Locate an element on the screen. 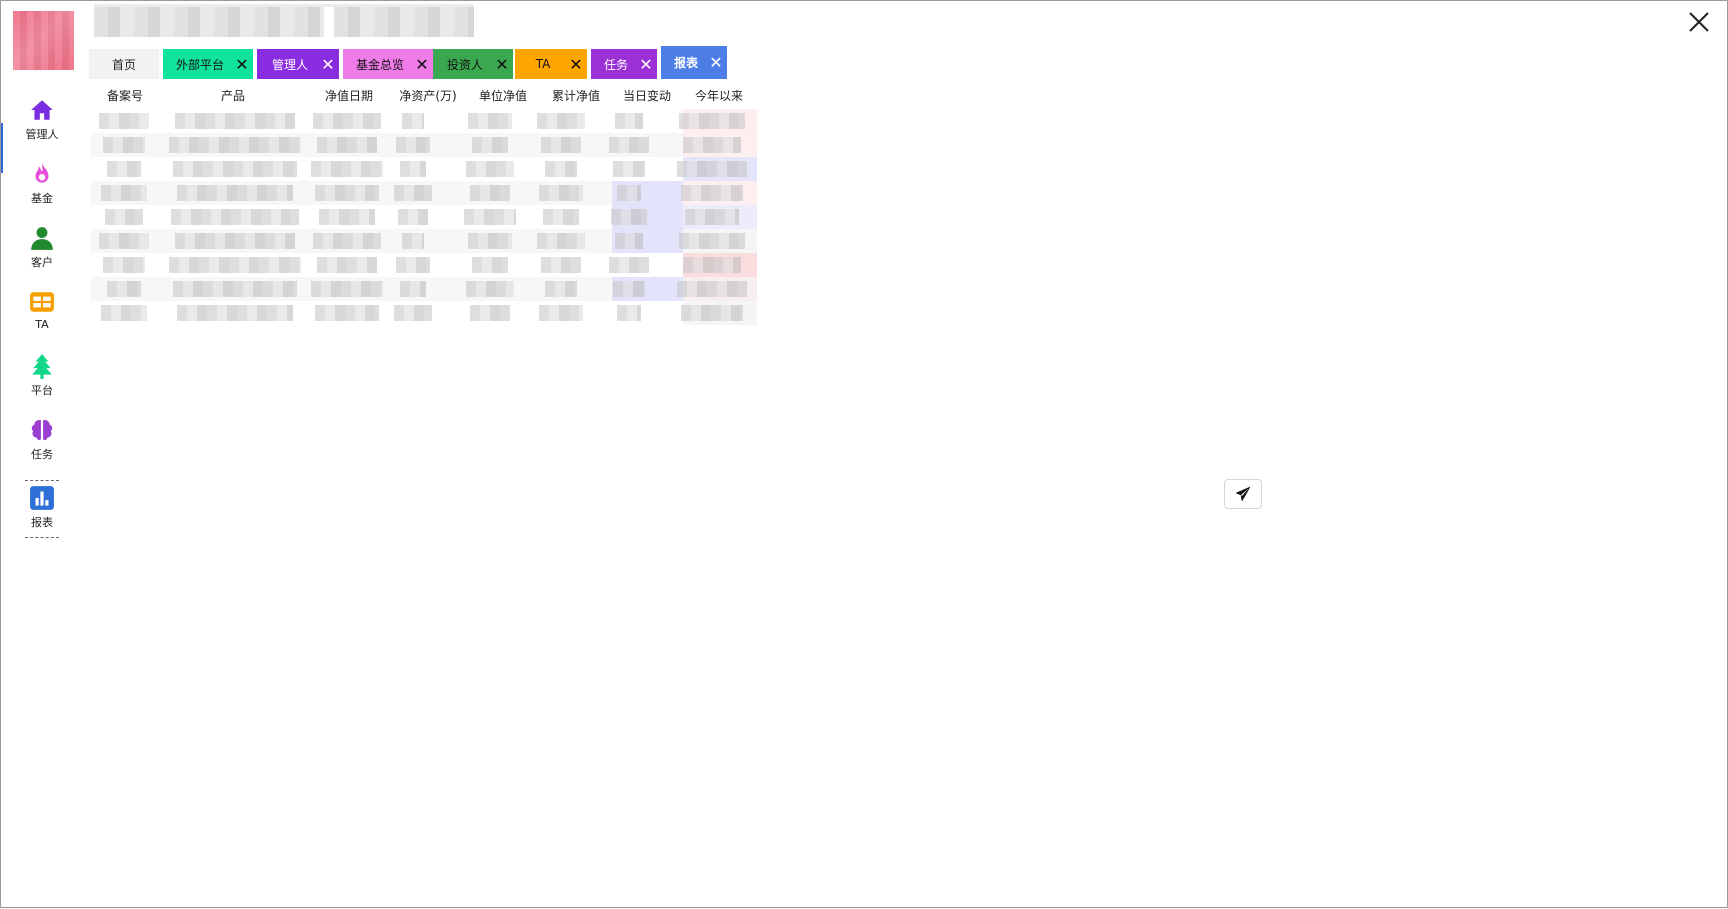 This screenshot has width=1728, height=909. column-header: 备案号 is located at coordinates (125, 95).